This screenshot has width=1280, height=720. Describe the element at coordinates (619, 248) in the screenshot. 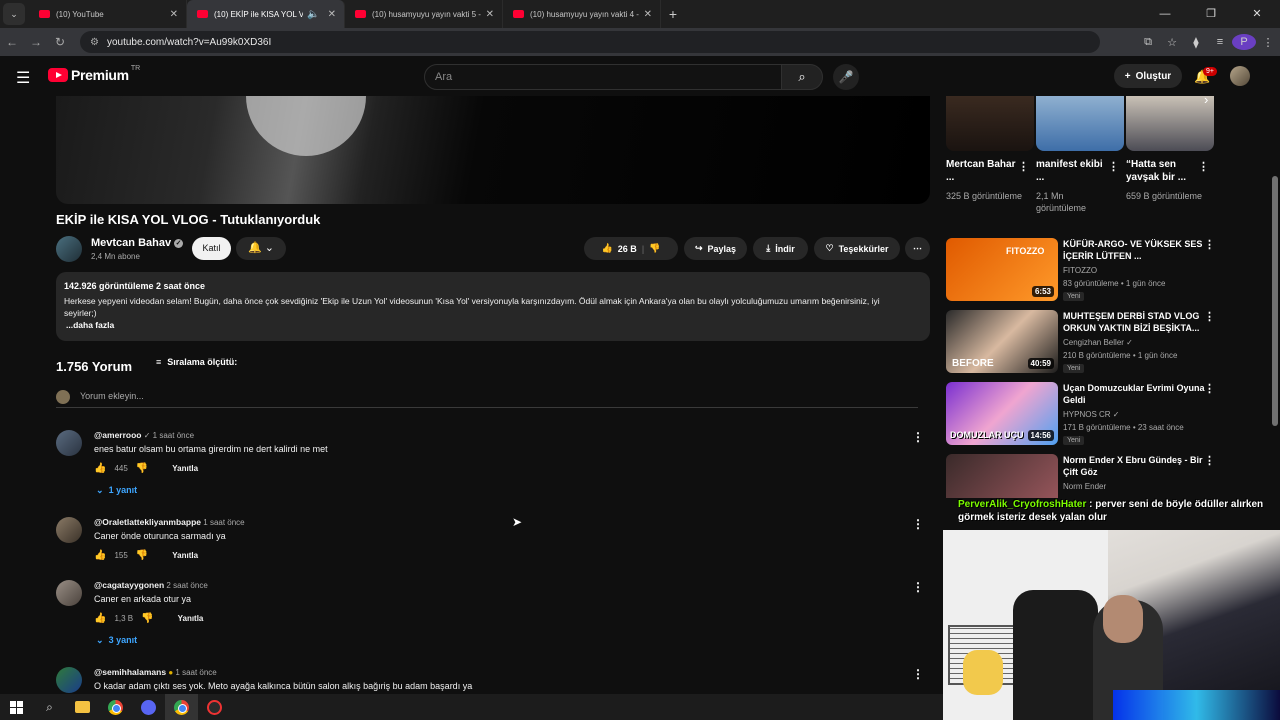

I see `like-button: 👍 26 B` at that location.